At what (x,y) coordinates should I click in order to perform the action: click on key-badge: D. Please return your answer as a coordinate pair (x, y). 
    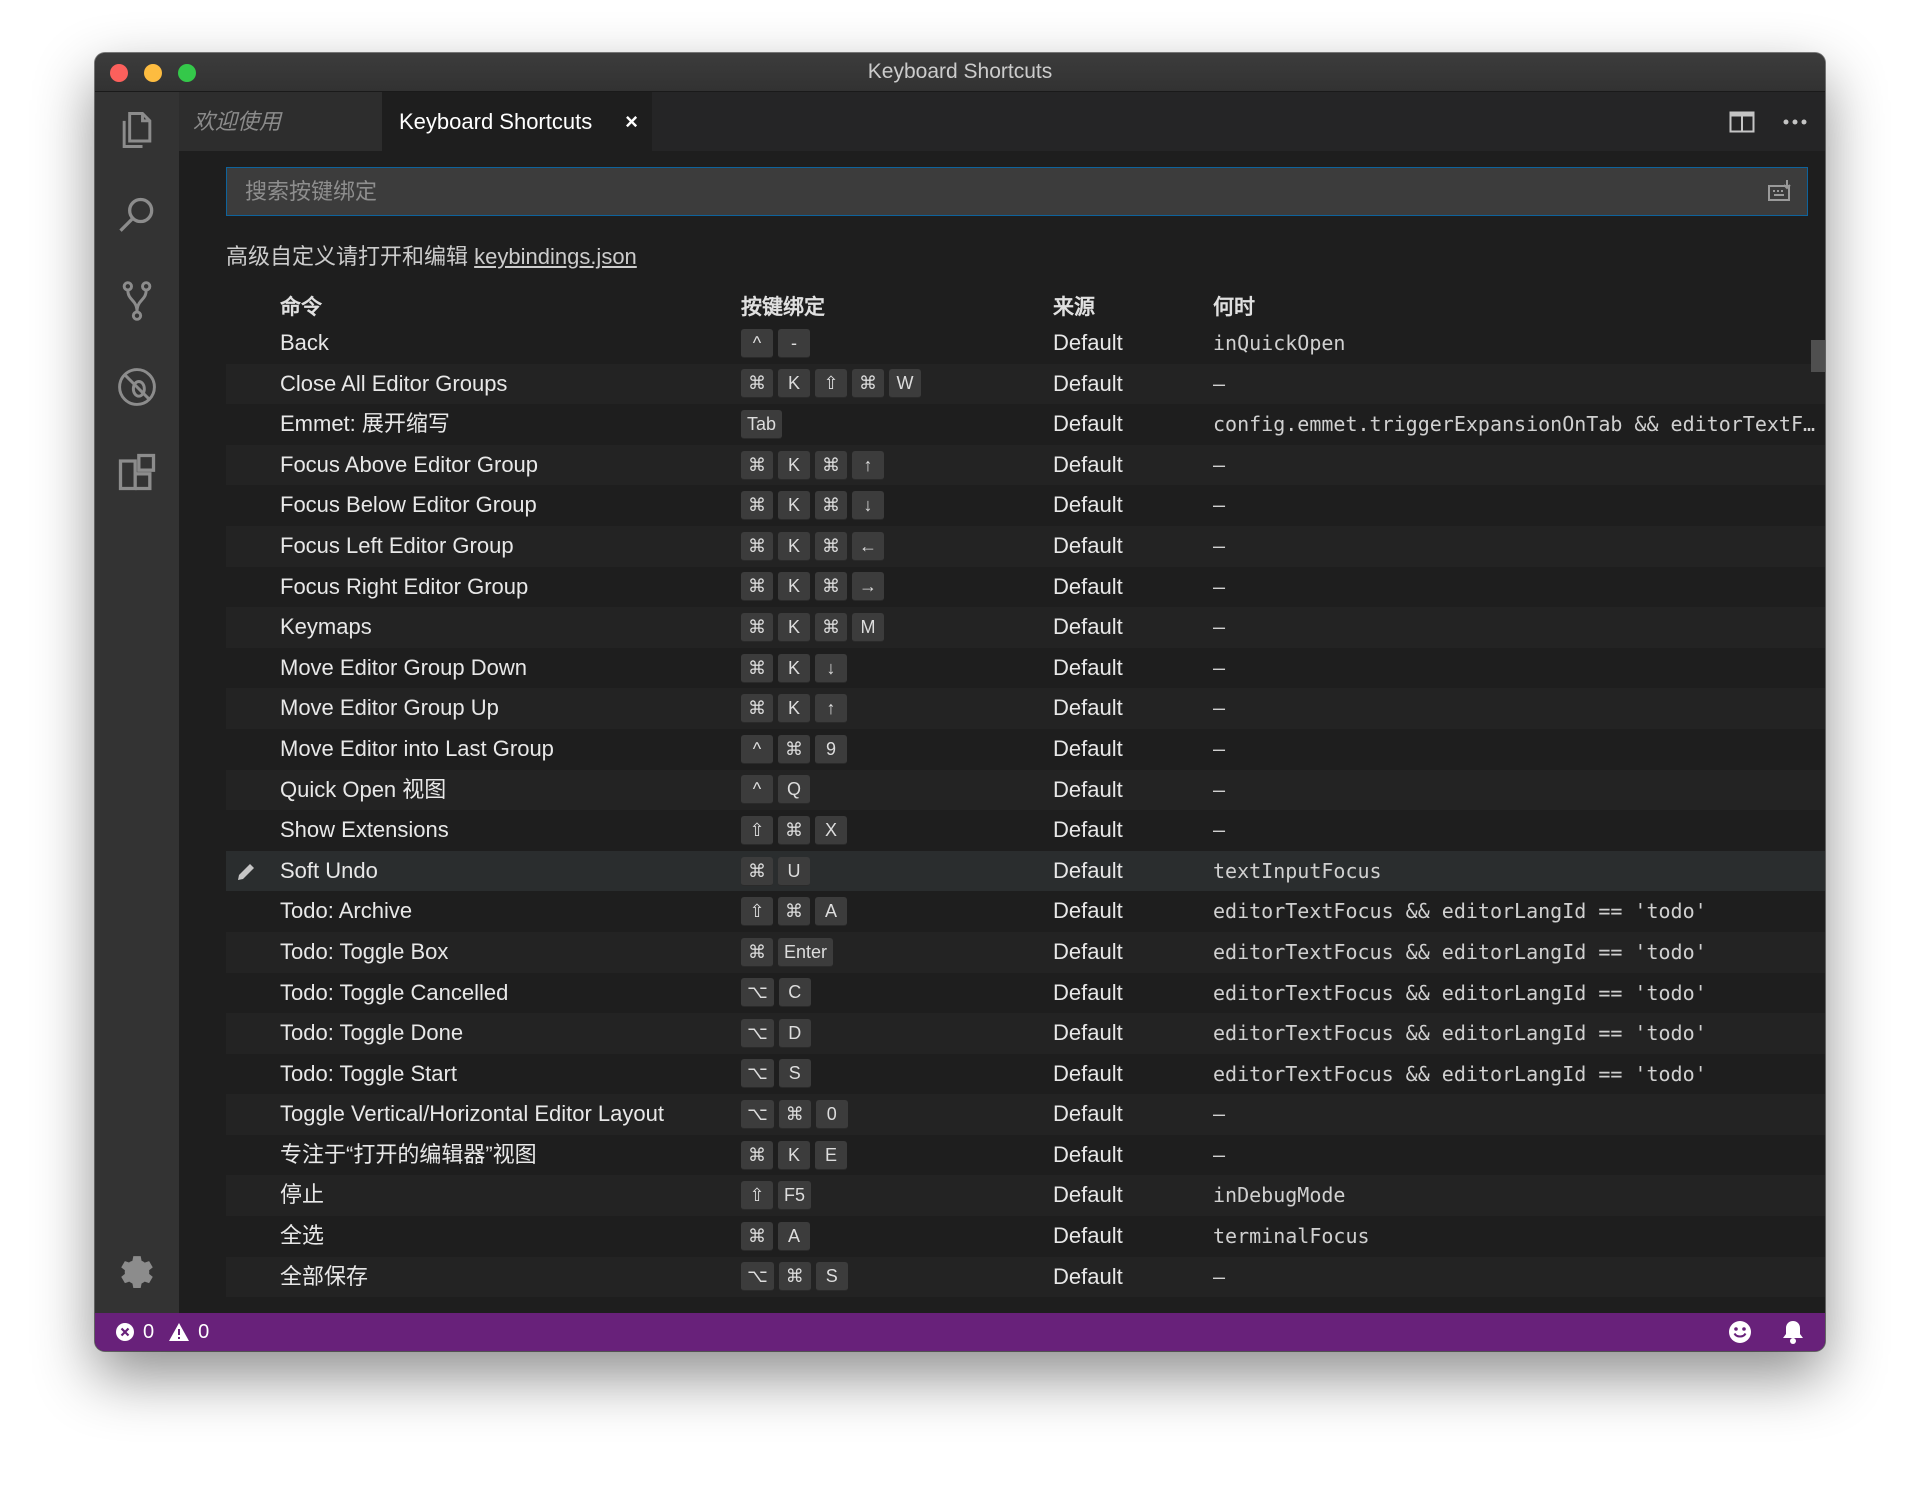
    Looking at the image, I should click on (794, 1033).